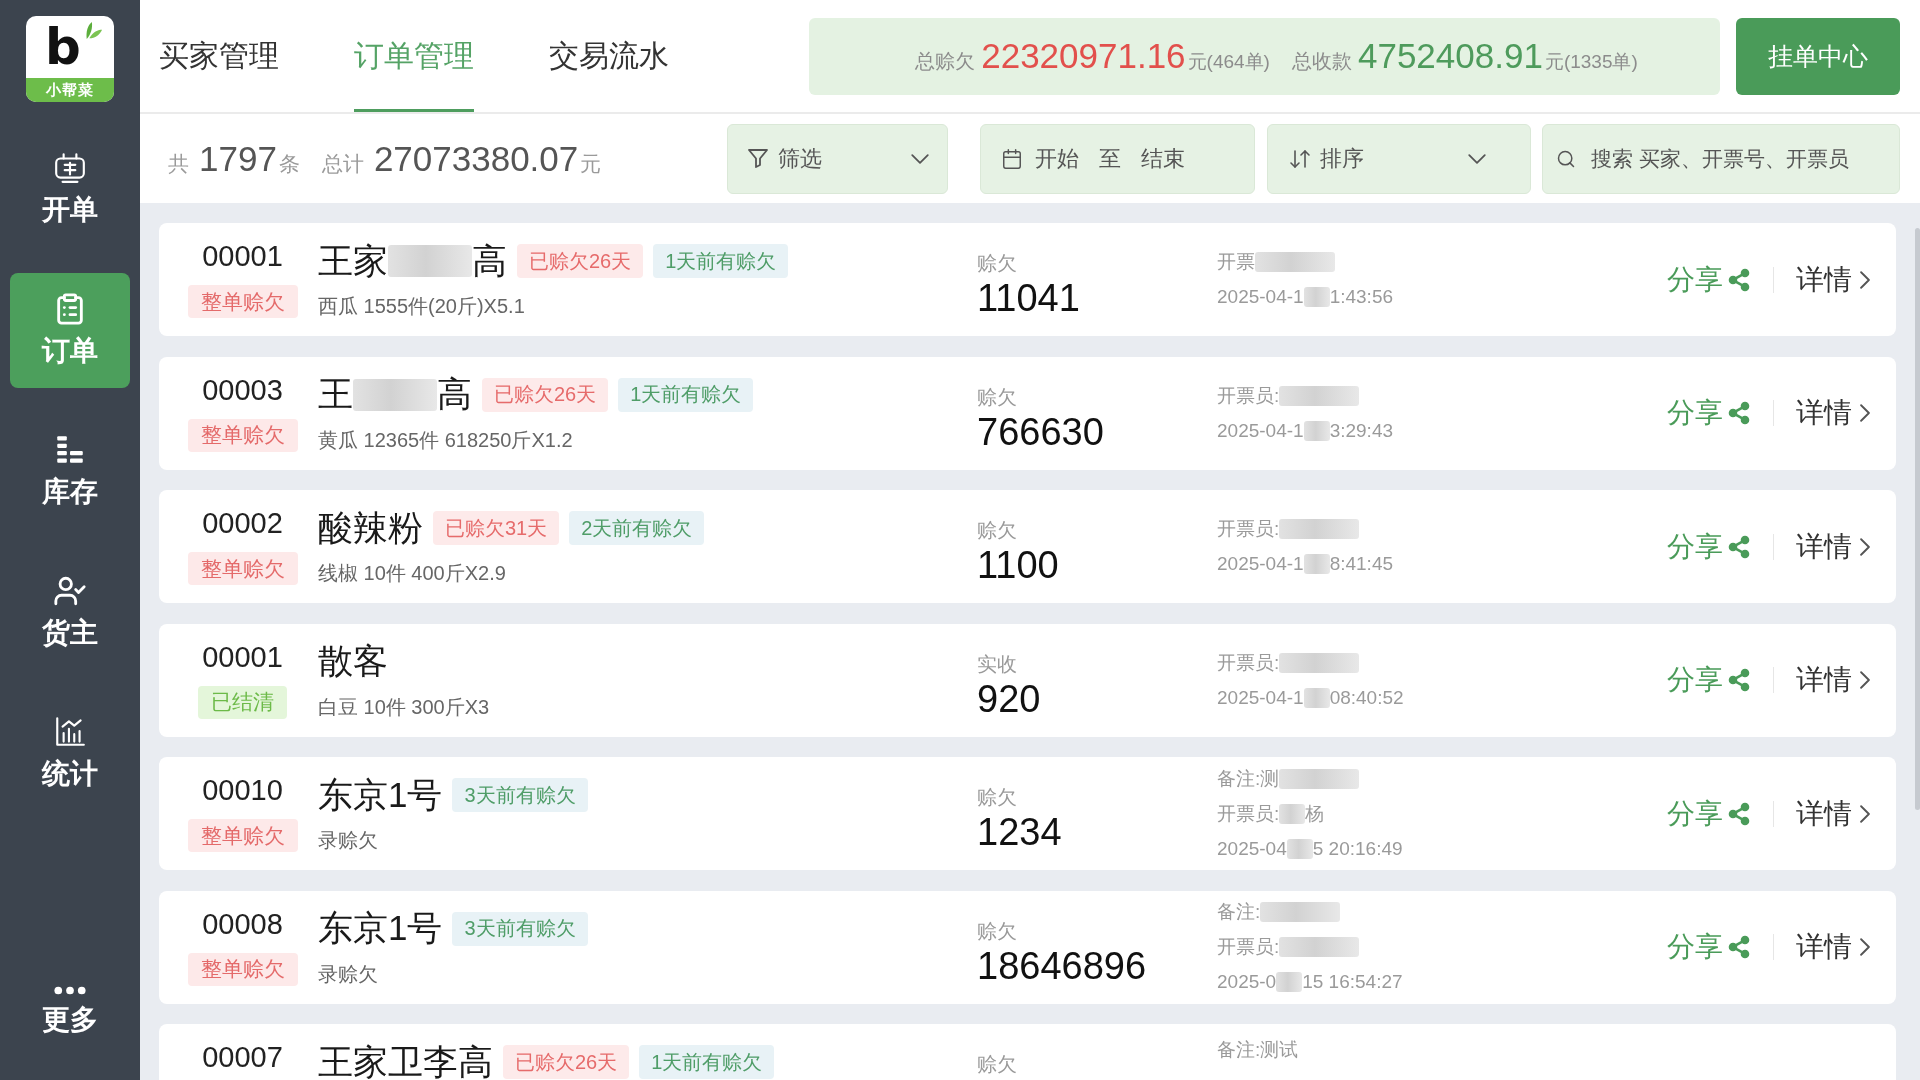 The height and width of the screenshot is (1080, 1920). I want to click on order-info-text: 备注:测试, so click(1258, 1049).